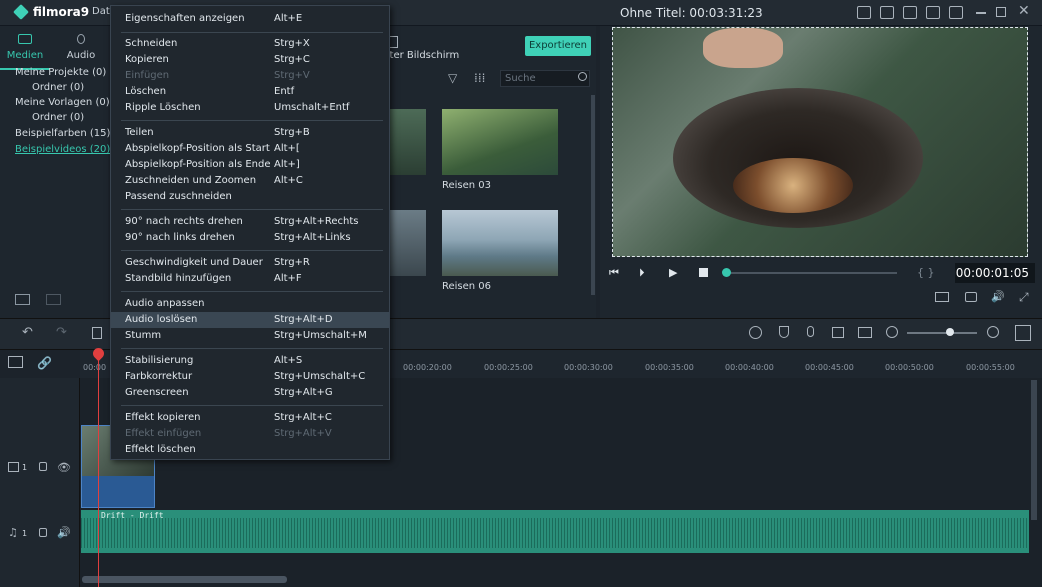  I want to click on audio-track-icon: ♫, so click(13, 532).